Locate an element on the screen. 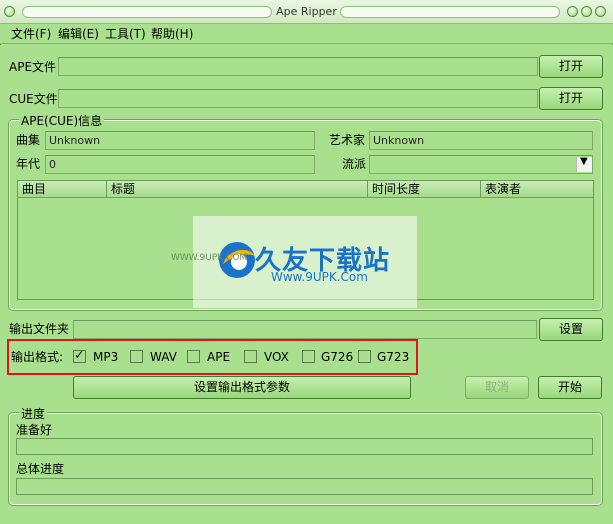 This screenshot has height=524, width=613. info-group-title: APE(CUE)信息 is located at coordinates (62, 121).